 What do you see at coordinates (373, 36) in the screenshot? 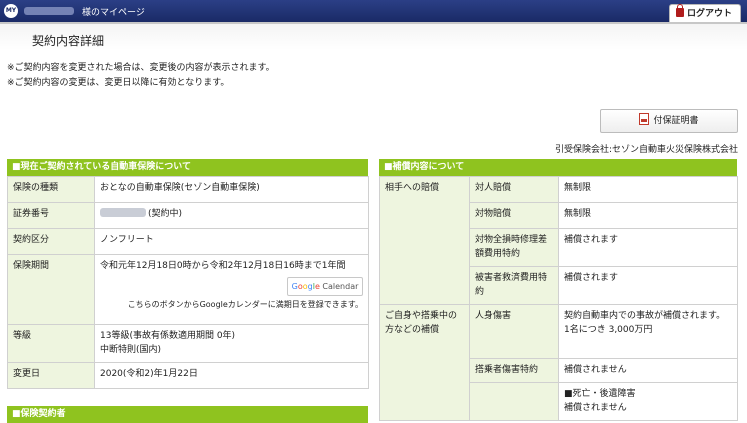
I see `title-bar: 契約内容詳細` at bounding box center [373, 36].